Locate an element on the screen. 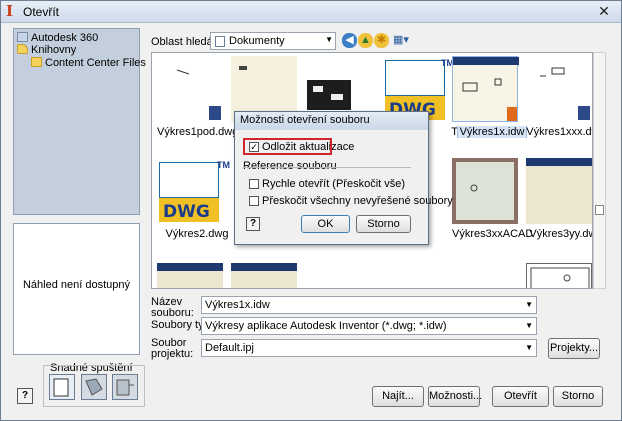 This screenshot has width=622, height=421. tree-item-label: Knihovny is located at coordinates (54, 50).